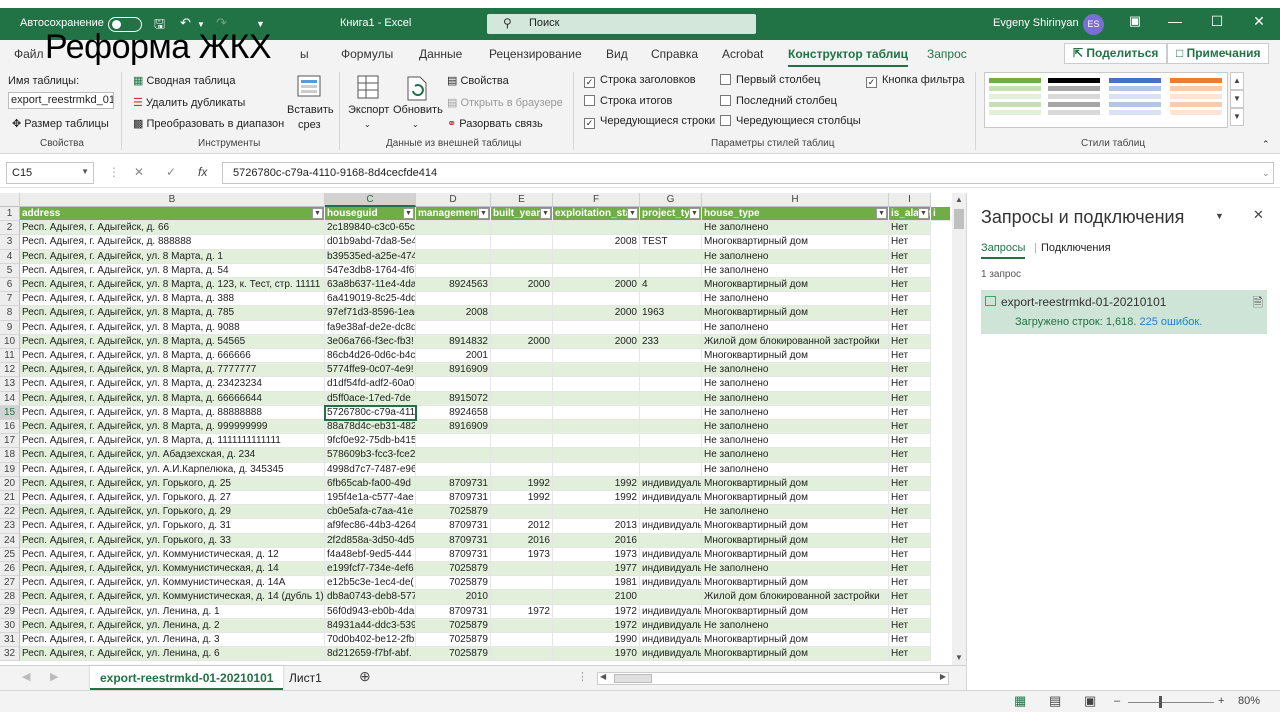  I want to click on row-header: 30, so click(10, 625).